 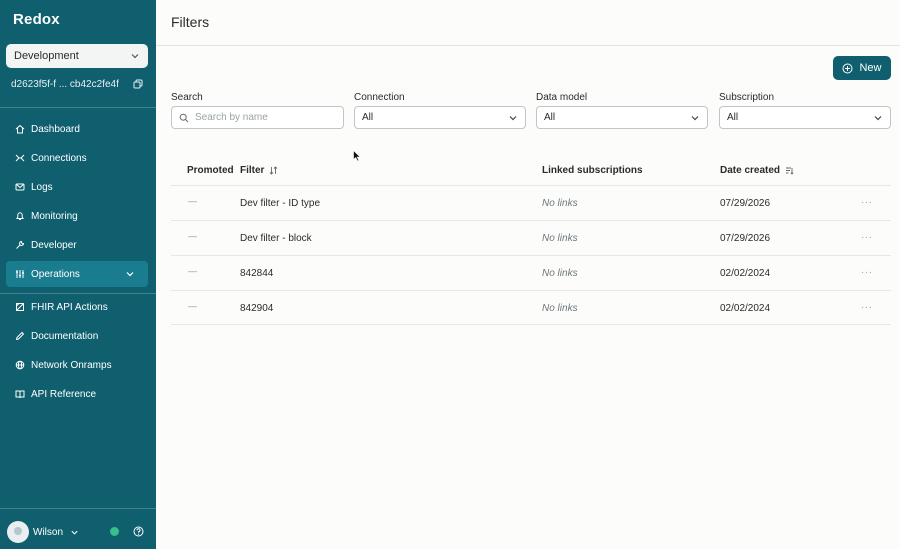 I want to click on connection-value: All, so click(x=368, y=117).